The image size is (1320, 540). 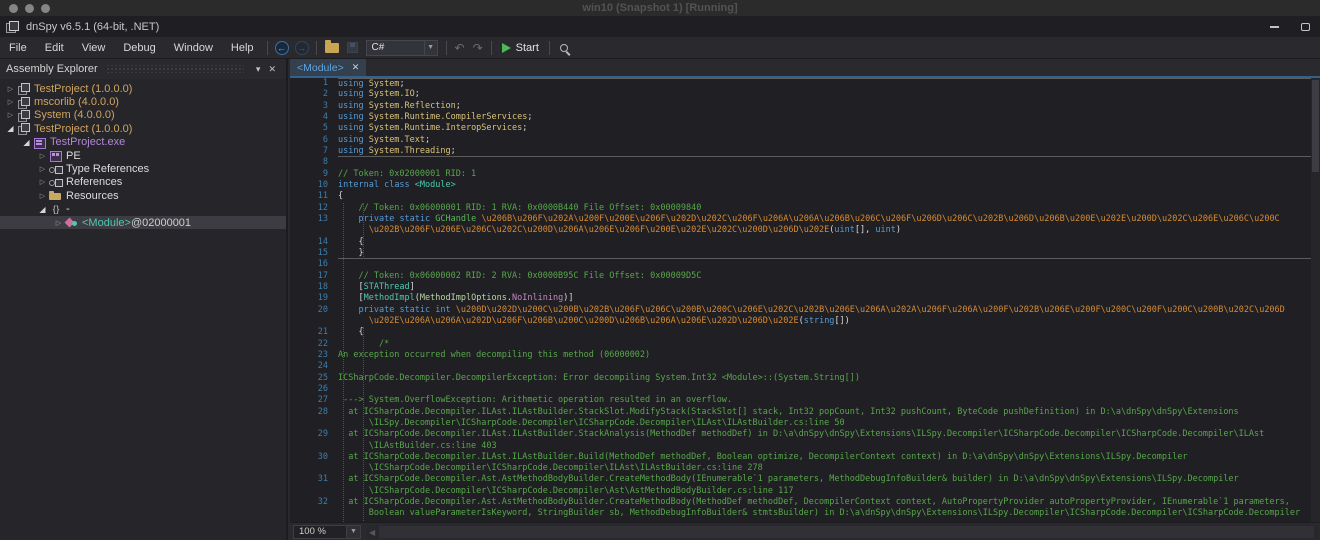 What do you see at coordinates (143, 195) in the screenshot?
I see `tree-item: ▷ Resources` at bounding box center [143, 195].